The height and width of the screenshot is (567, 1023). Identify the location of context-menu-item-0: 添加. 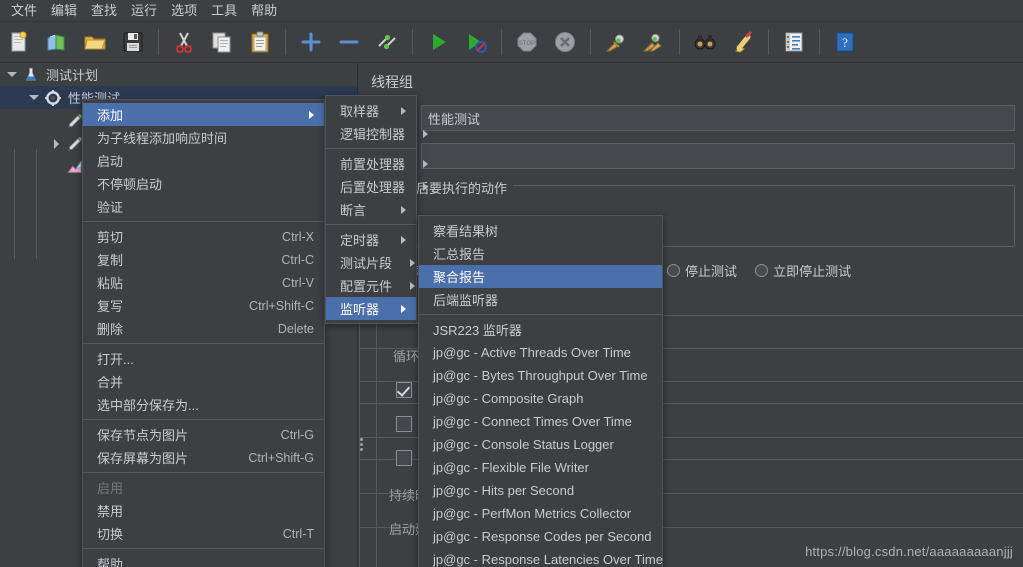
(203, 114).